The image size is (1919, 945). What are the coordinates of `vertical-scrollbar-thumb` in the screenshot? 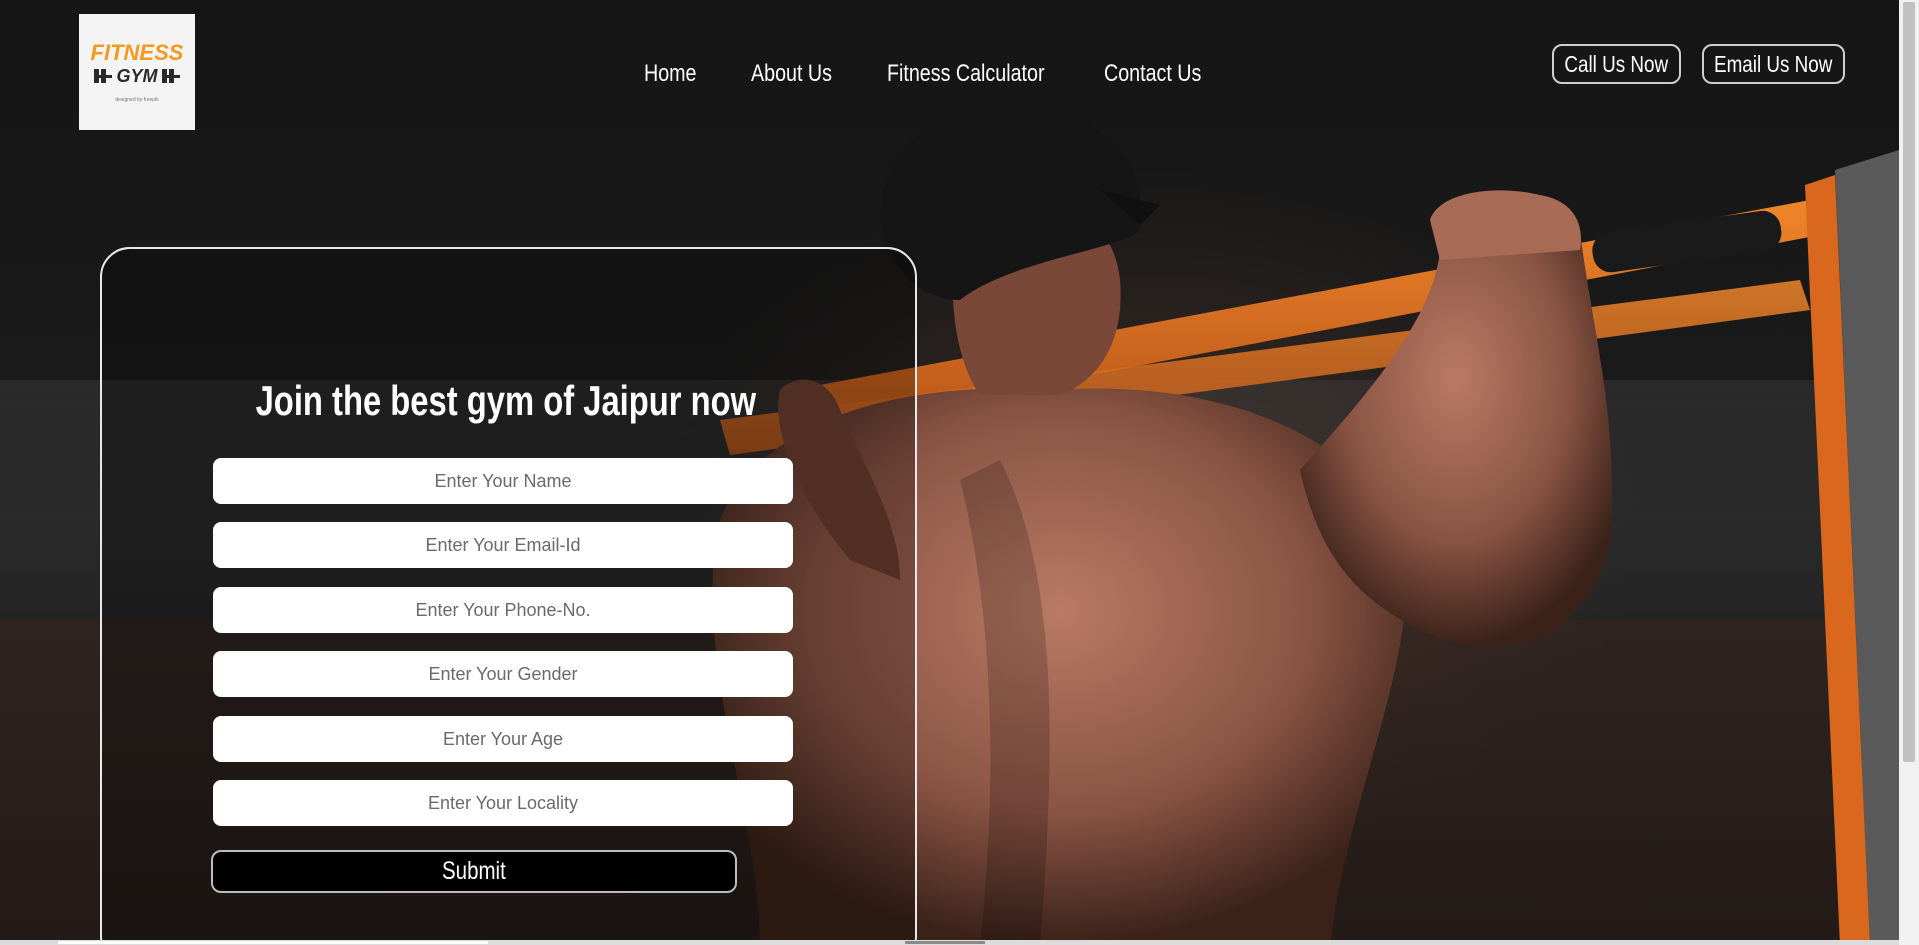 It's located at (1909, 382).